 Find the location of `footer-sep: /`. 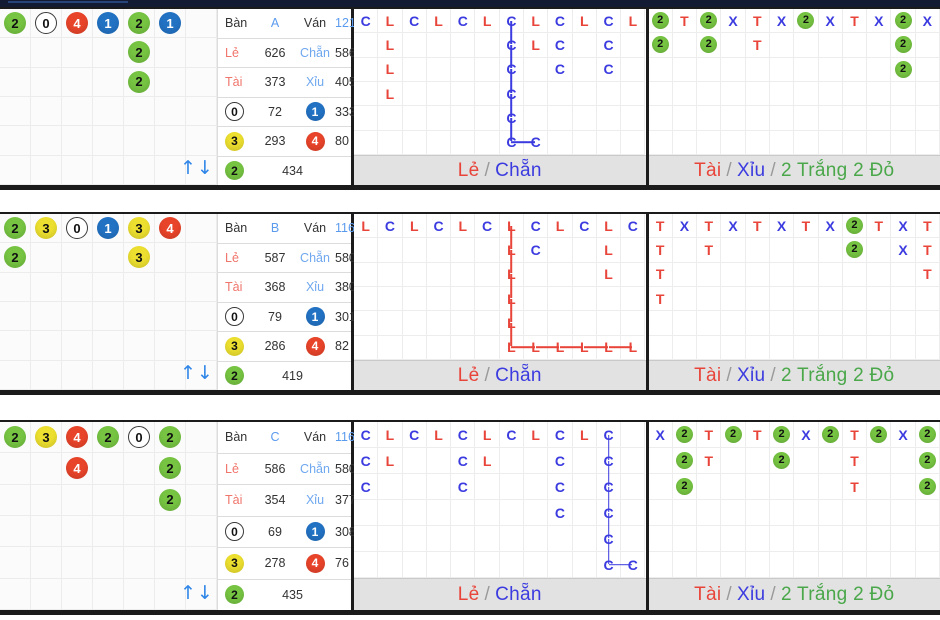

footer-sep: / is located at coordinates (487, 375).